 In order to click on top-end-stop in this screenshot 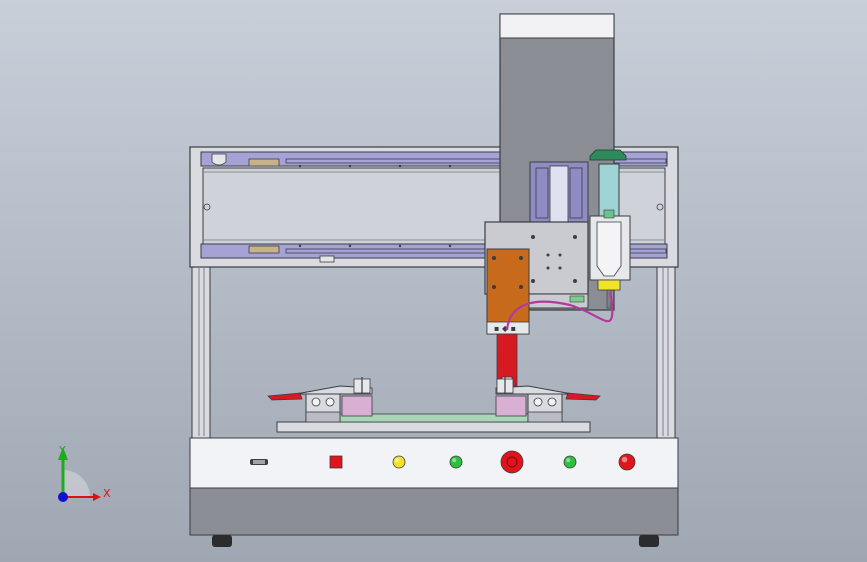, I will do `click(264, 162)`.